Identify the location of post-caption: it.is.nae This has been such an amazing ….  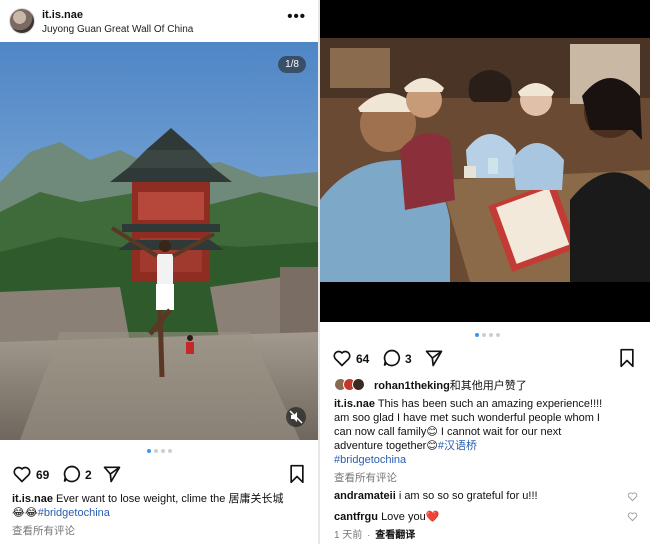
(490, 432).